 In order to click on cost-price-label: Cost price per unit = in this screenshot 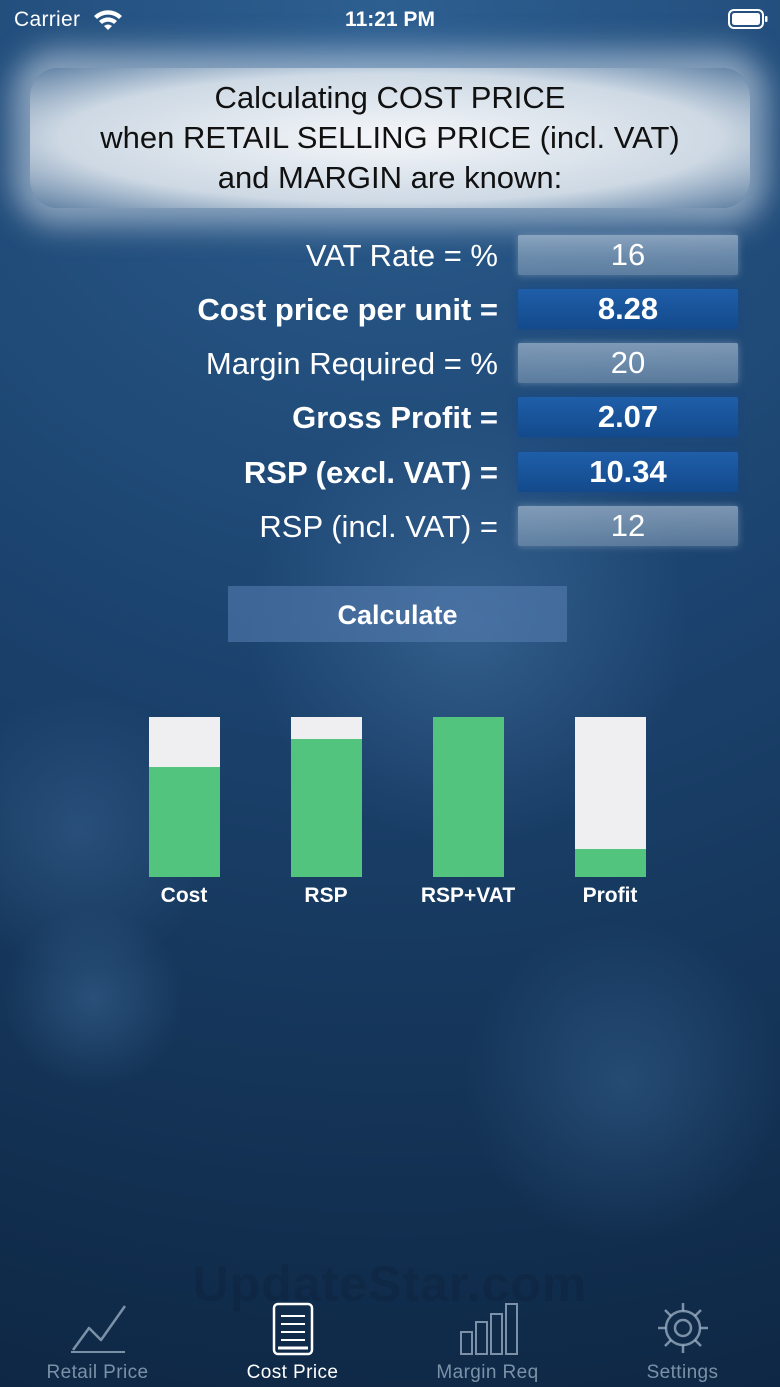, I will do `click(347, 309)`.